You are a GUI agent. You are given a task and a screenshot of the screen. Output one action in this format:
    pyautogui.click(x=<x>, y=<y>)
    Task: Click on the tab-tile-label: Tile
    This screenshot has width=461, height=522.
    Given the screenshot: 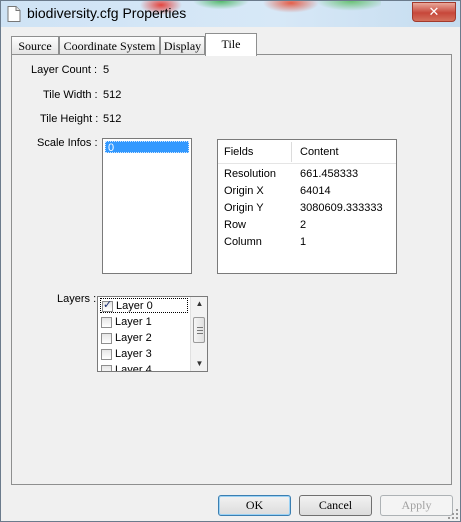 What is the action you would take?
    pyautogui.click(x=231, y=44)
    